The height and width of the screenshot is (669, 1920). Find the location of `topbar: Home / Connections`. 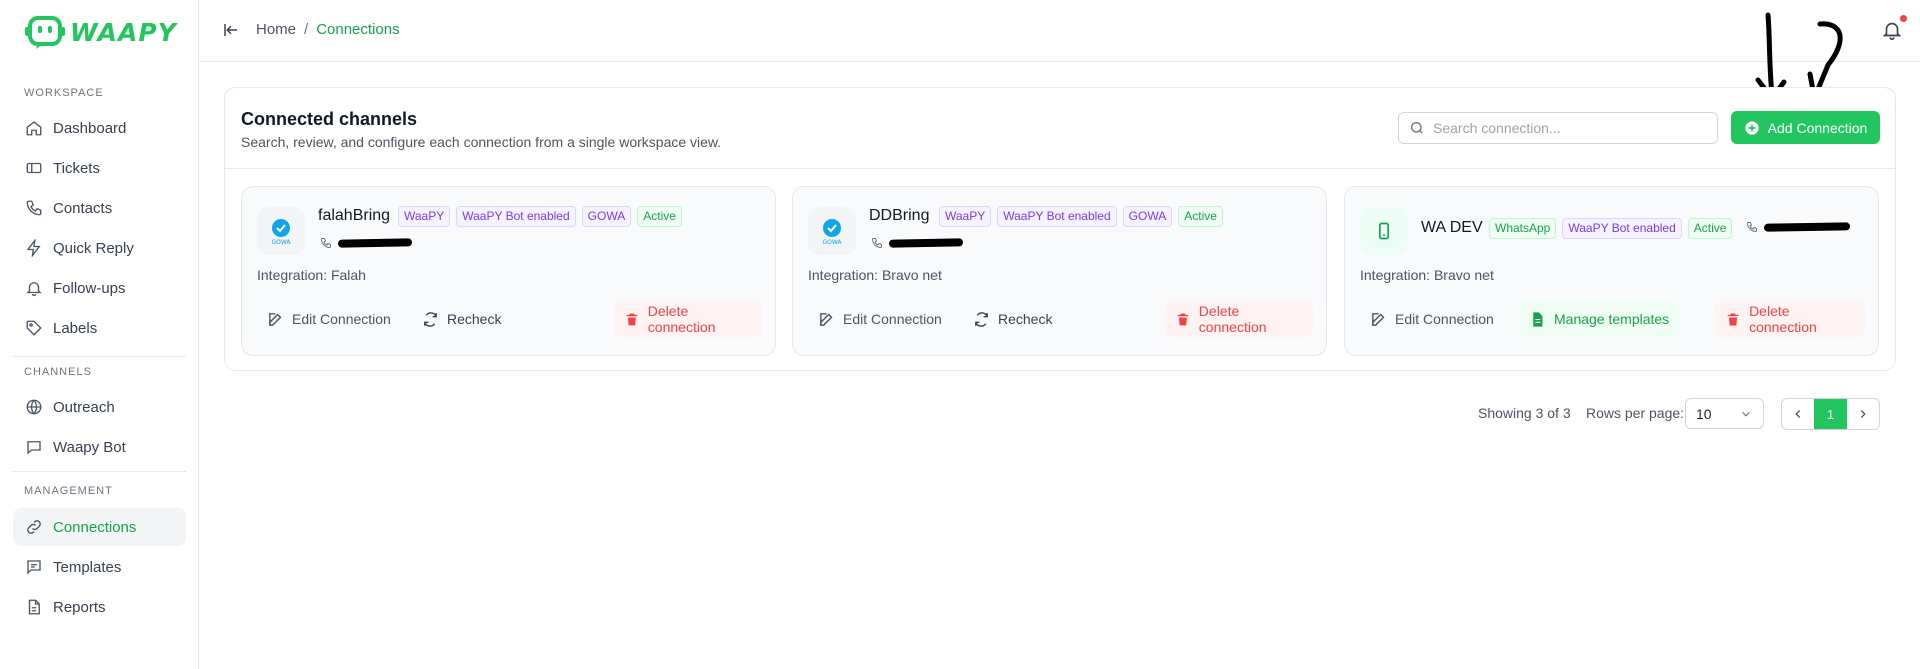

topbar: Home / Connections is located at coordinates (1060, 31).